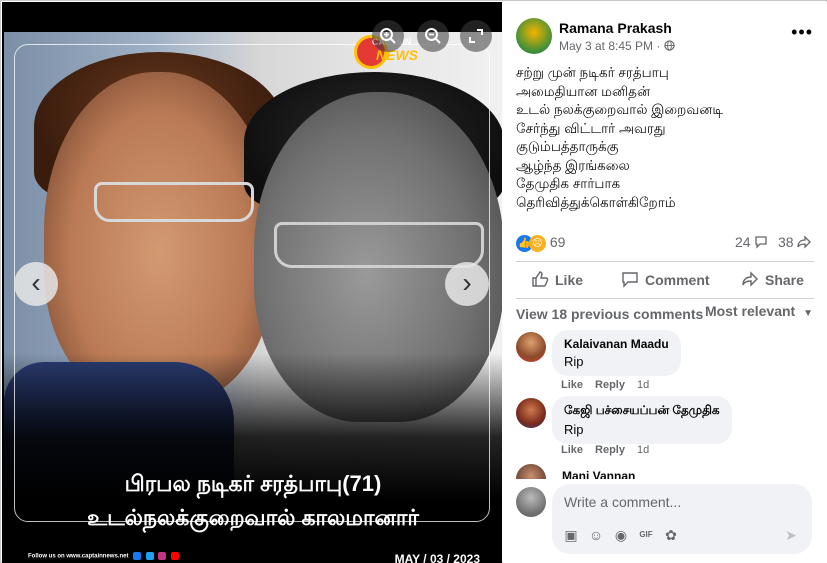  I want to click on like-button: Like, so click(557, 279).